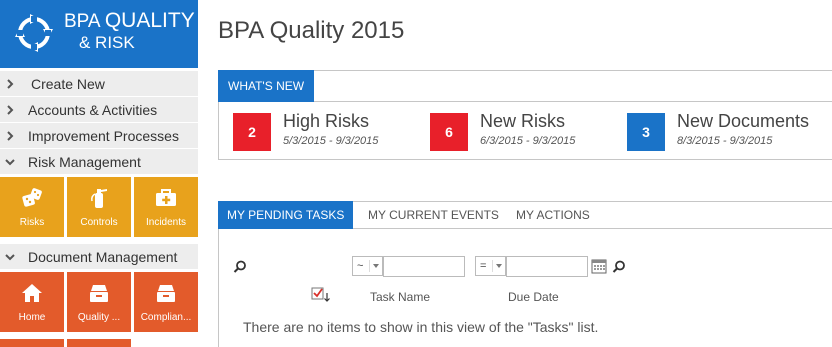 The width and height of the screenshot is (832, 347). I want to click on sidebar-item-risk-management: Risk Management, so click(99, 162).